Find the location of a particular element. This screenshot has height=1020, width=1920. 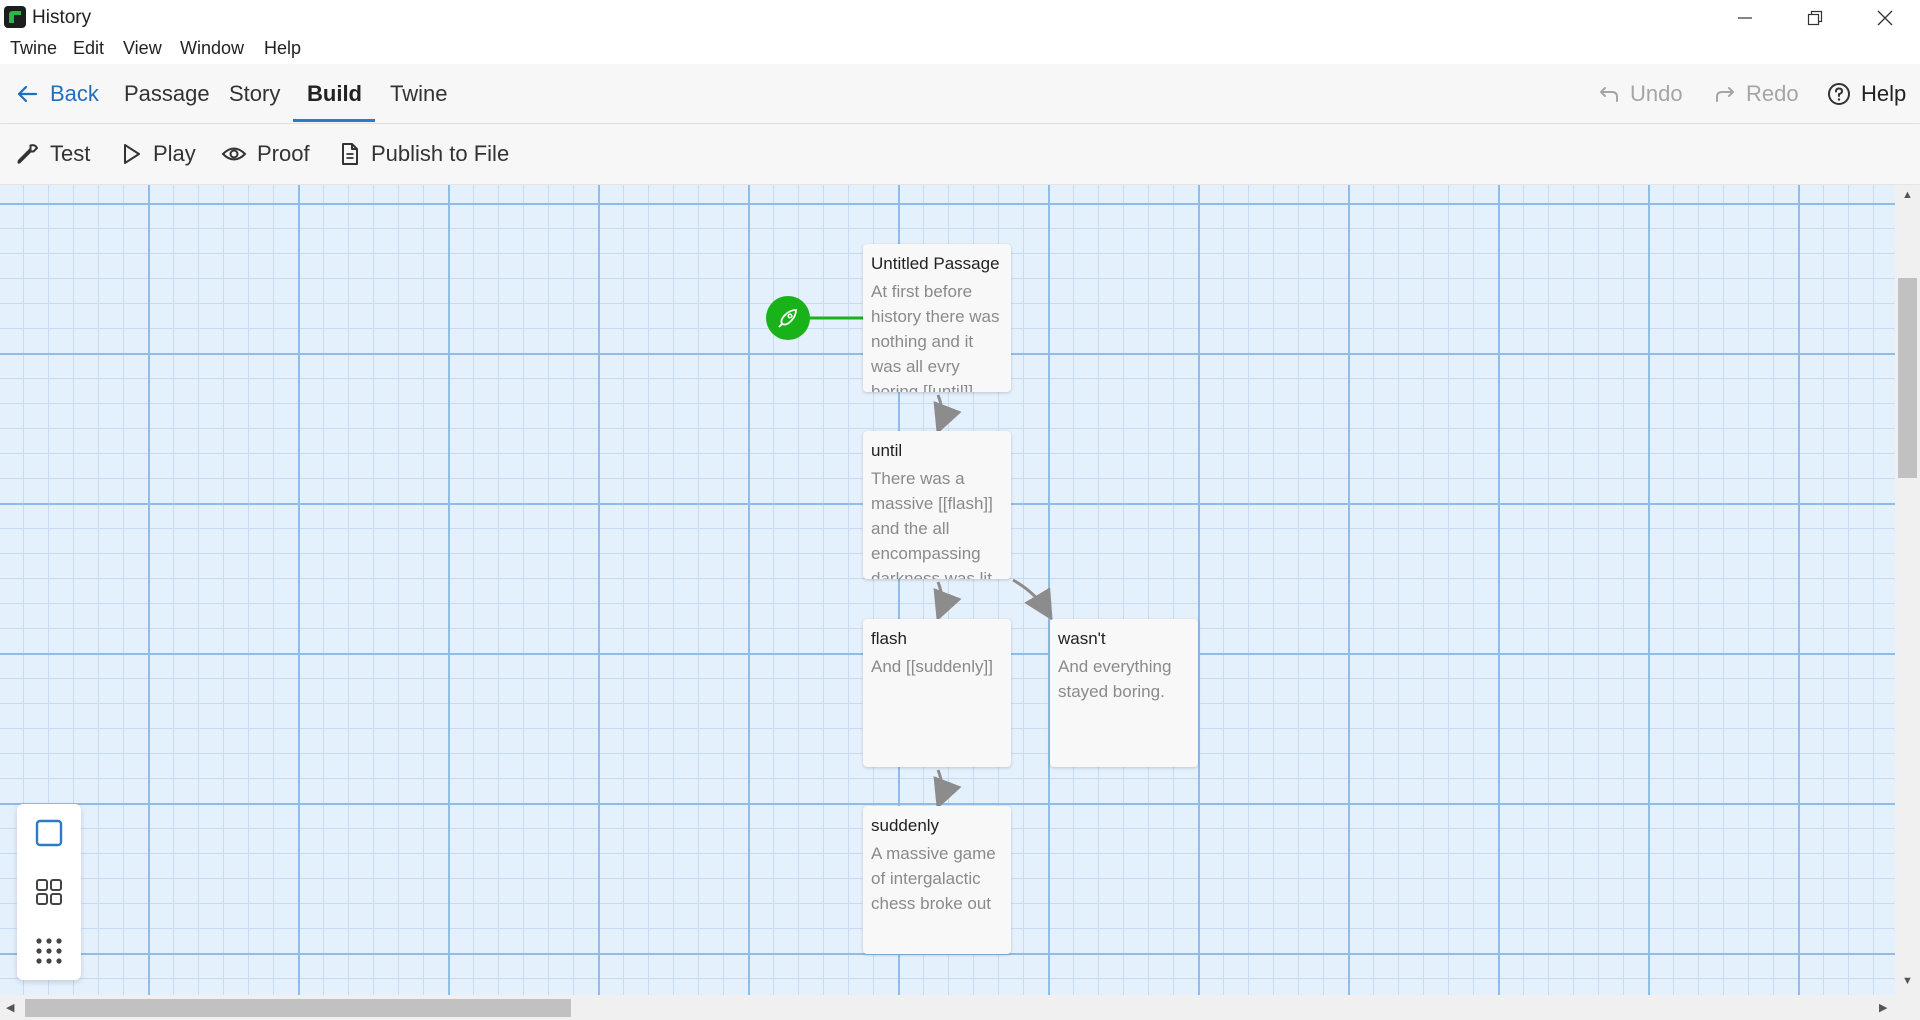

link-suddenly is located at coordinates (947, 789).